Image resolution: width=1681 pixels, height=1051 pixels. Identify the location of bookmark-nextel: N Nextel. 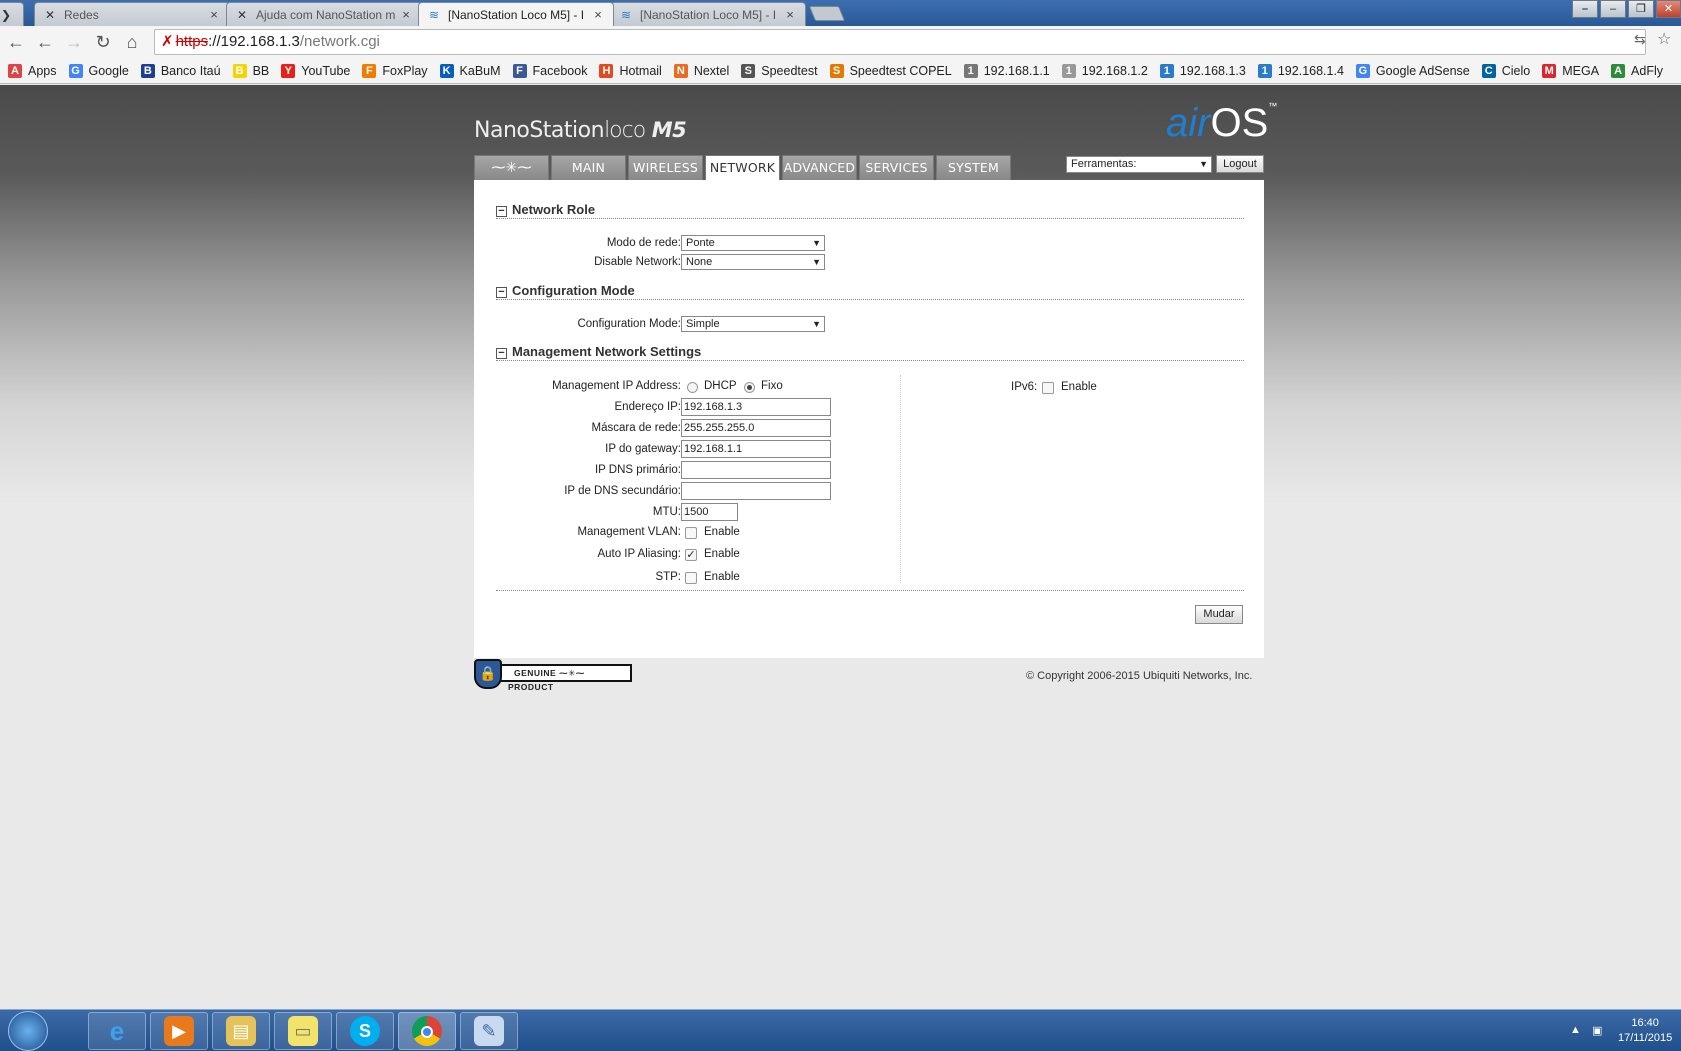
(701, 70).